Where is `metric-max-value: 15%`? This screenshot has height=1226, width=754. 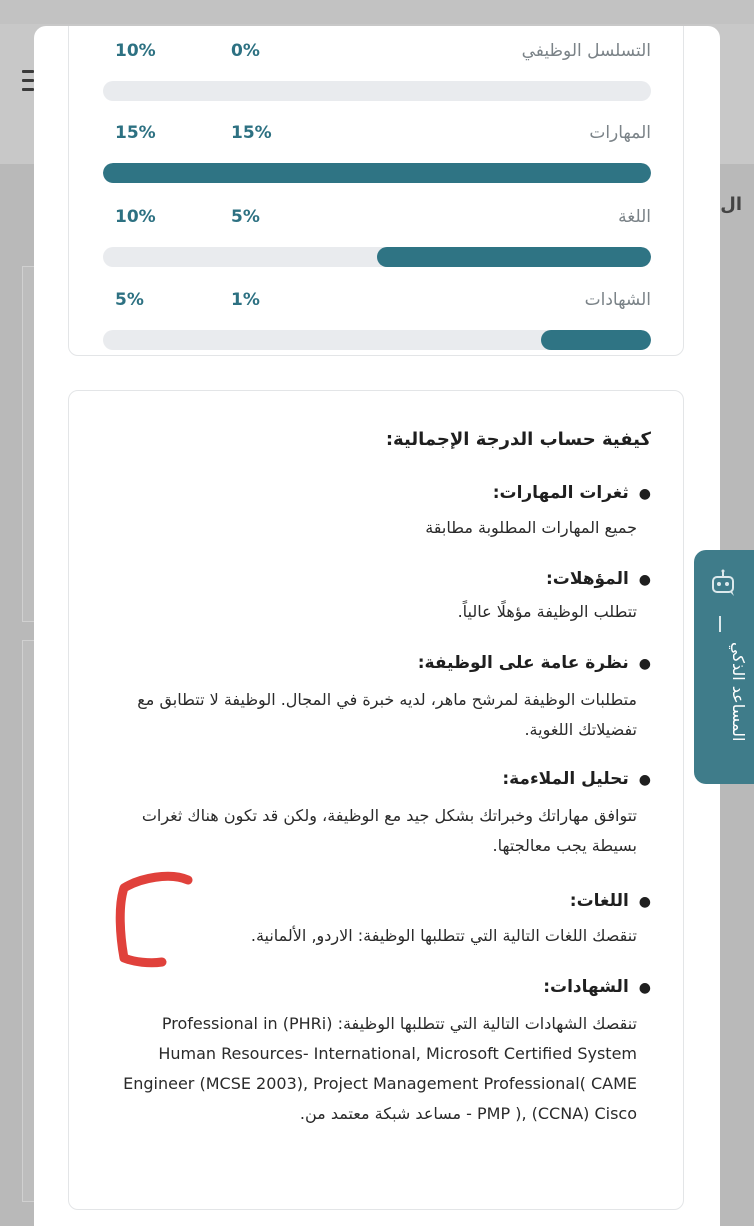
metric-max-value: 15% is located at coordinates (135, 133).